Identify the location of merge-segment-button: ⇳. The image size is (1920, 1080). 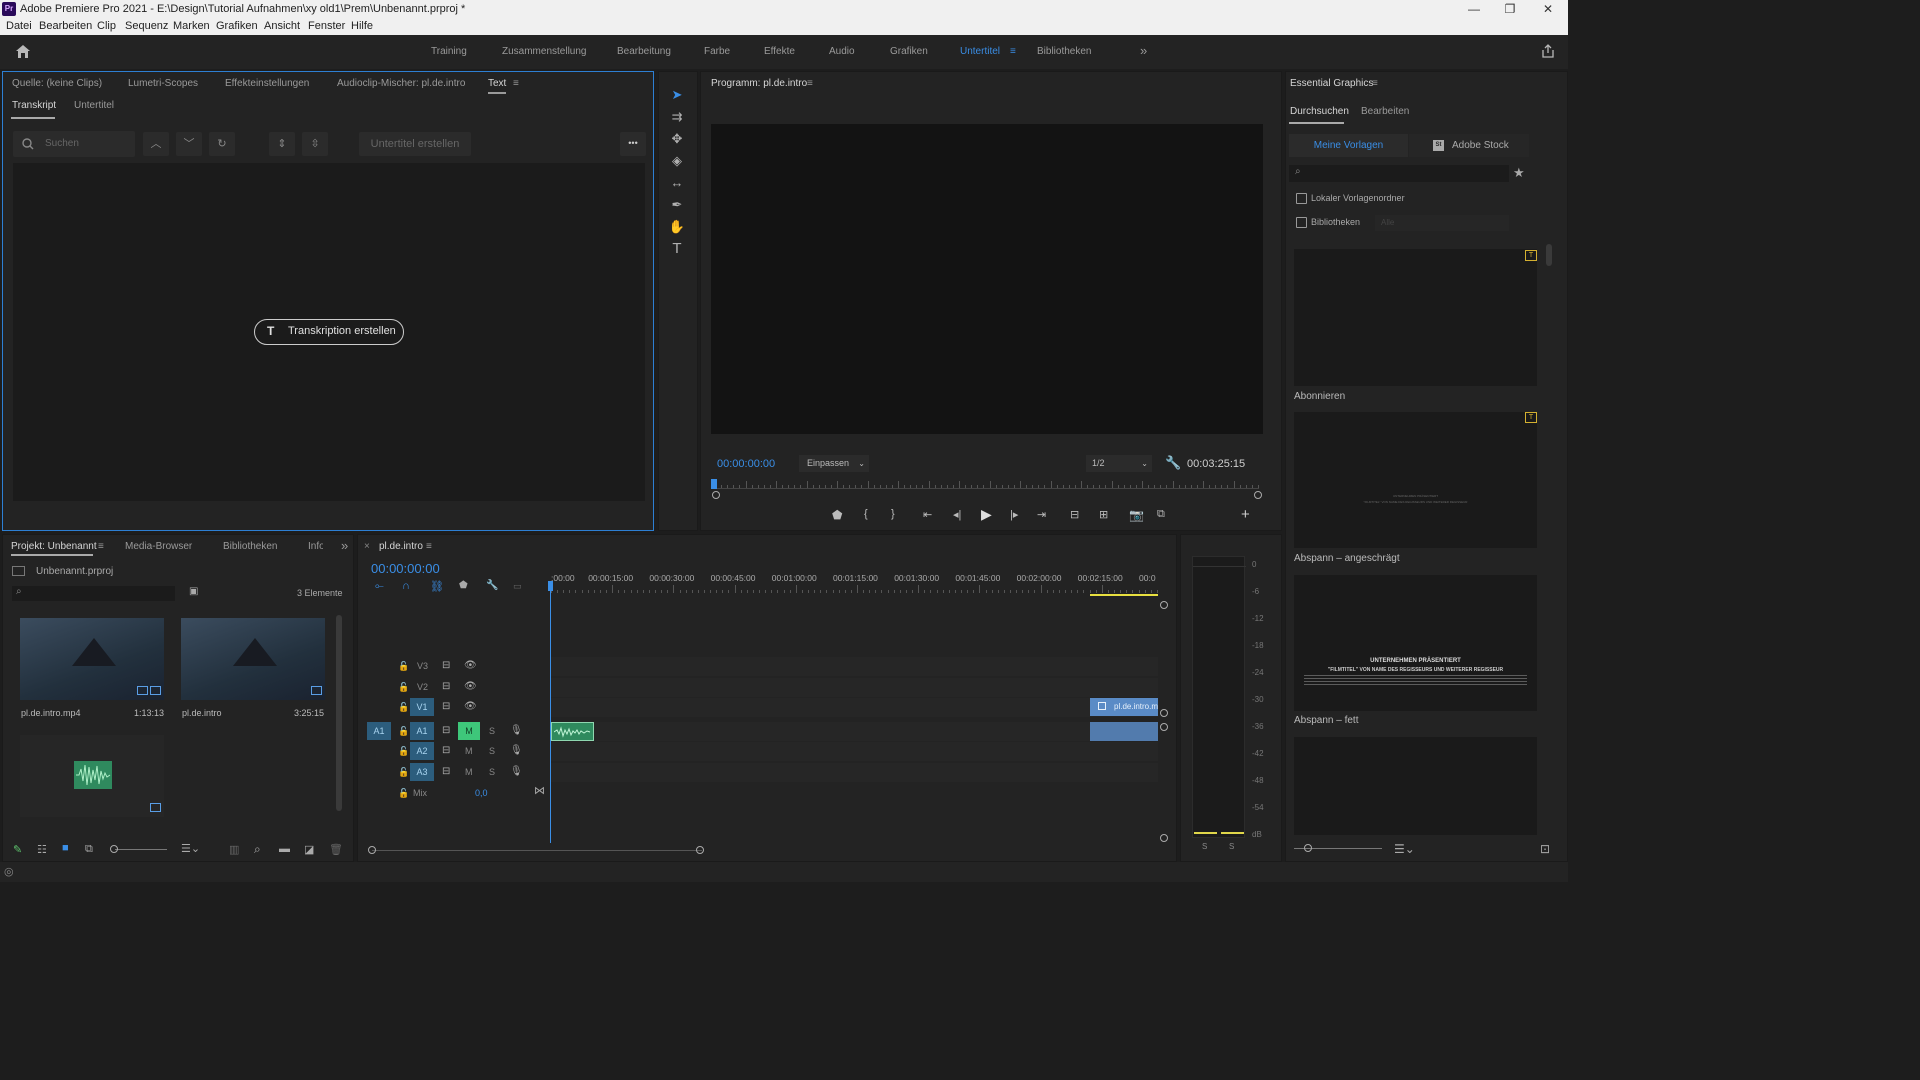
(315, 144).